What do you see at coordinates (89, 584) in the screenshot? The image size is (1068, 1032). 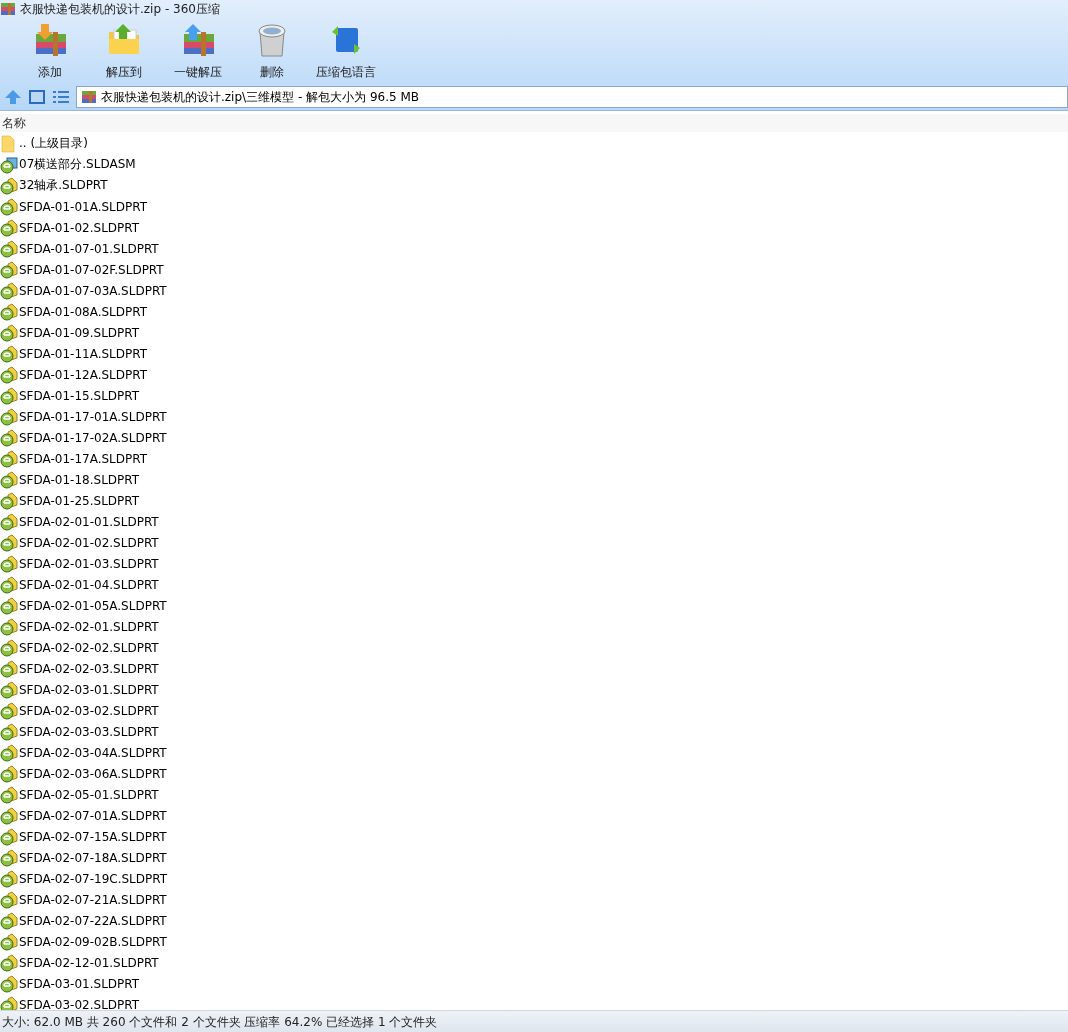 I see `file-name: SFDA-02-01-04.SLDPRT` at bounding box center [89, 584].